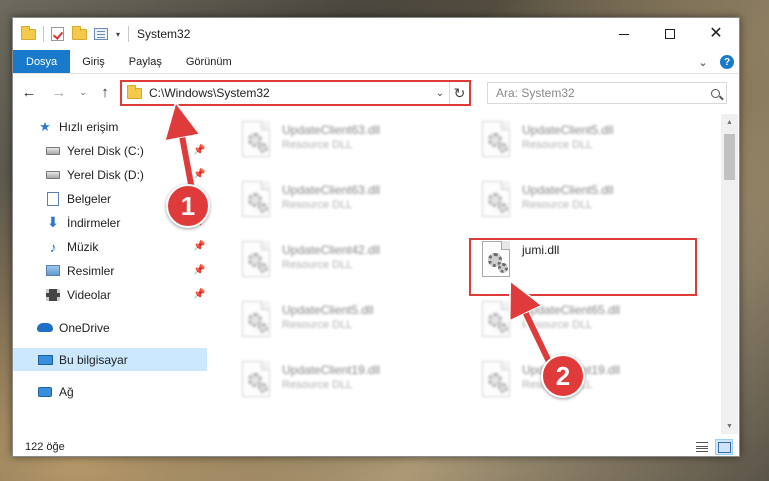  I want to click on window-controls: ✕, so click(670, 34).